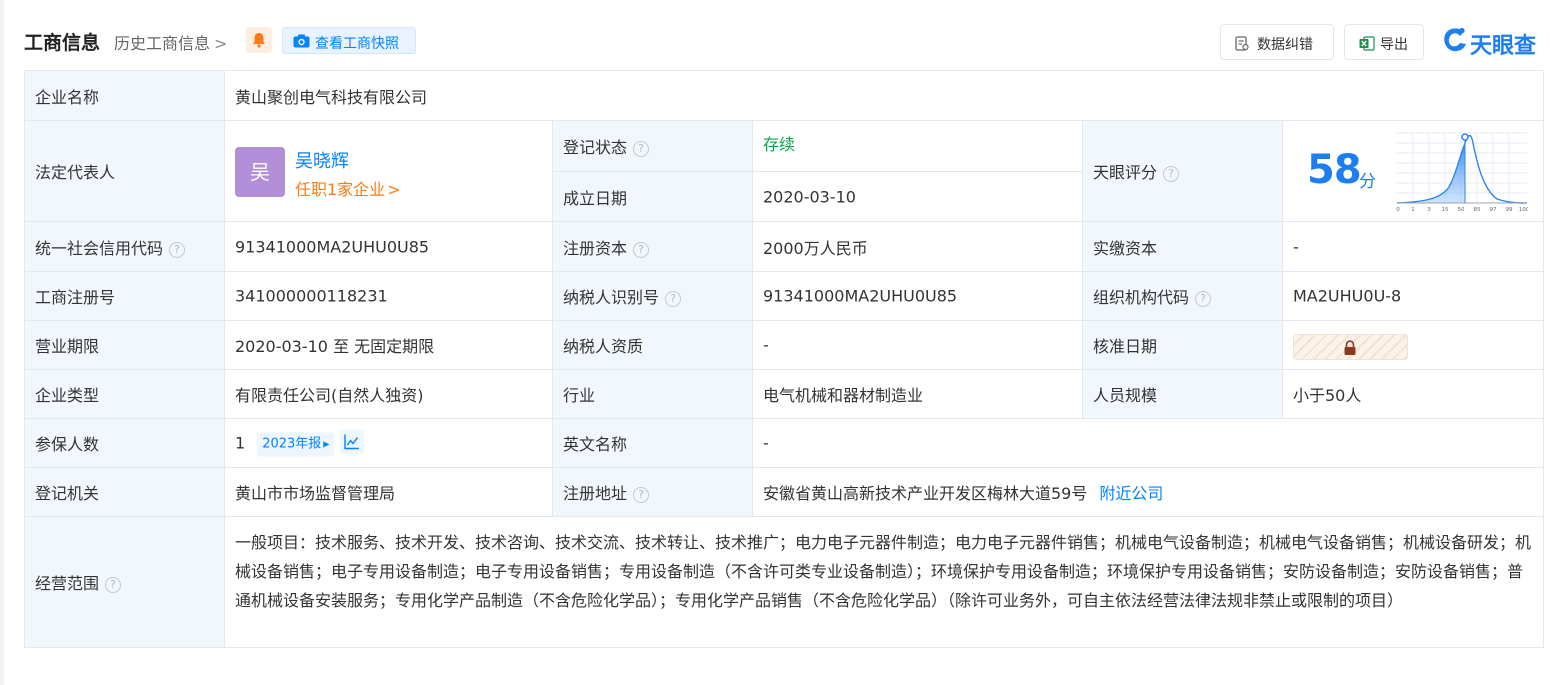 The width and height of the screenshot is (1550, 685). I want to click on value-business-term: 2020-03-10 至 无固定期限, so click(389, 345).